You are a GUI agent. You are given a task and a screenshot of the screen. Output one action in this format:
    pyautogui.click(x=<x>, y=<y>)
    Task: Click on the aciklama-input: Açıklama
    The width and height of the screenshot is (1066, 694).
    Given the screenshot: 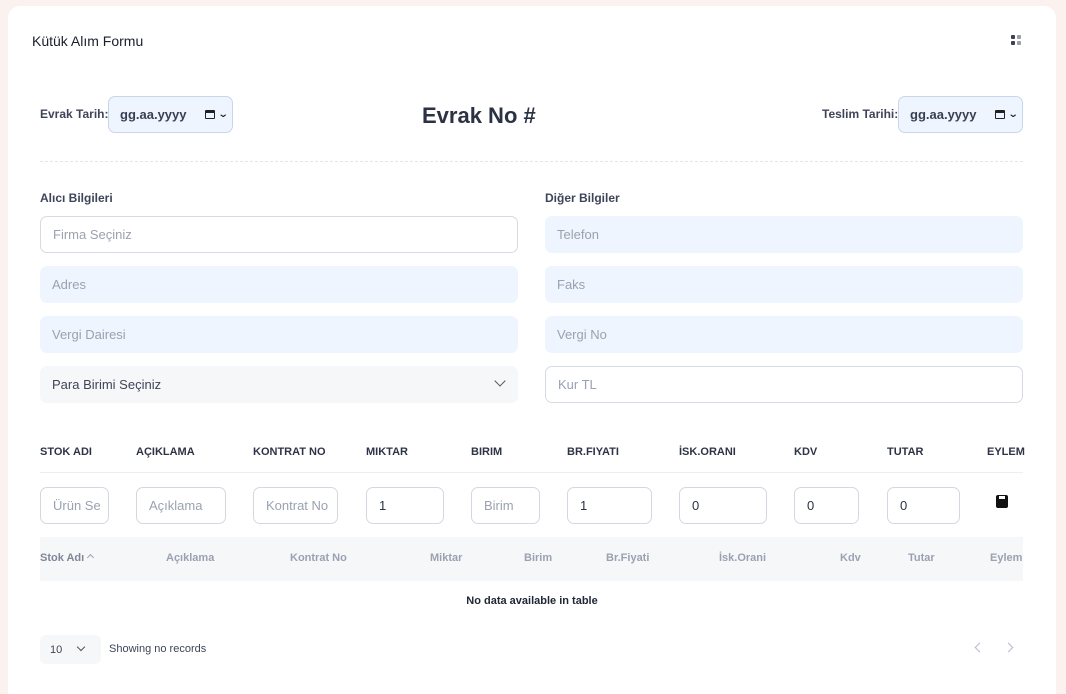 What is the action you would take?
    pyautogui.click(x=181, y=505)
    